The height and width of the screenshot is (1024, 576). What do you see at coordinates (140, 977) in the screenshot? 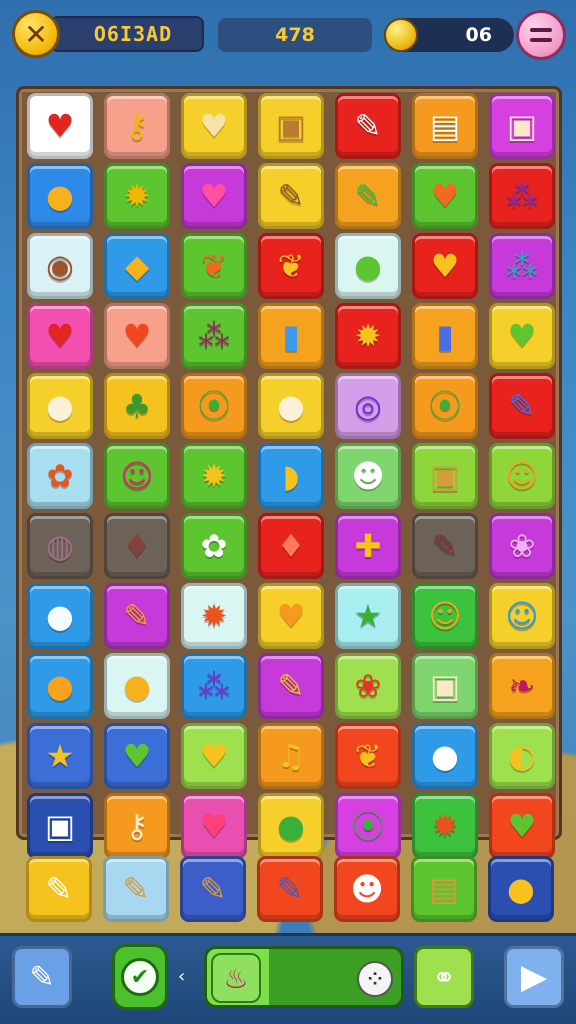
I see `check-button: ✔` at bounding box center [140, 977].